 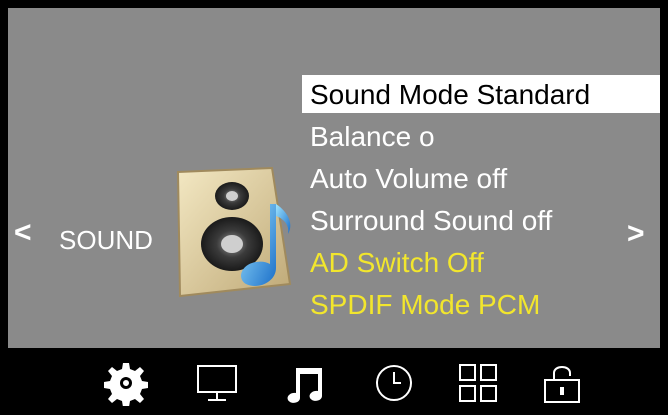 What do you see at coordinates (481, 306) in the screenshot?
I see `menu-item-spdif-mode: SPDIF Mode PCM` at bounding box center [481, 306].